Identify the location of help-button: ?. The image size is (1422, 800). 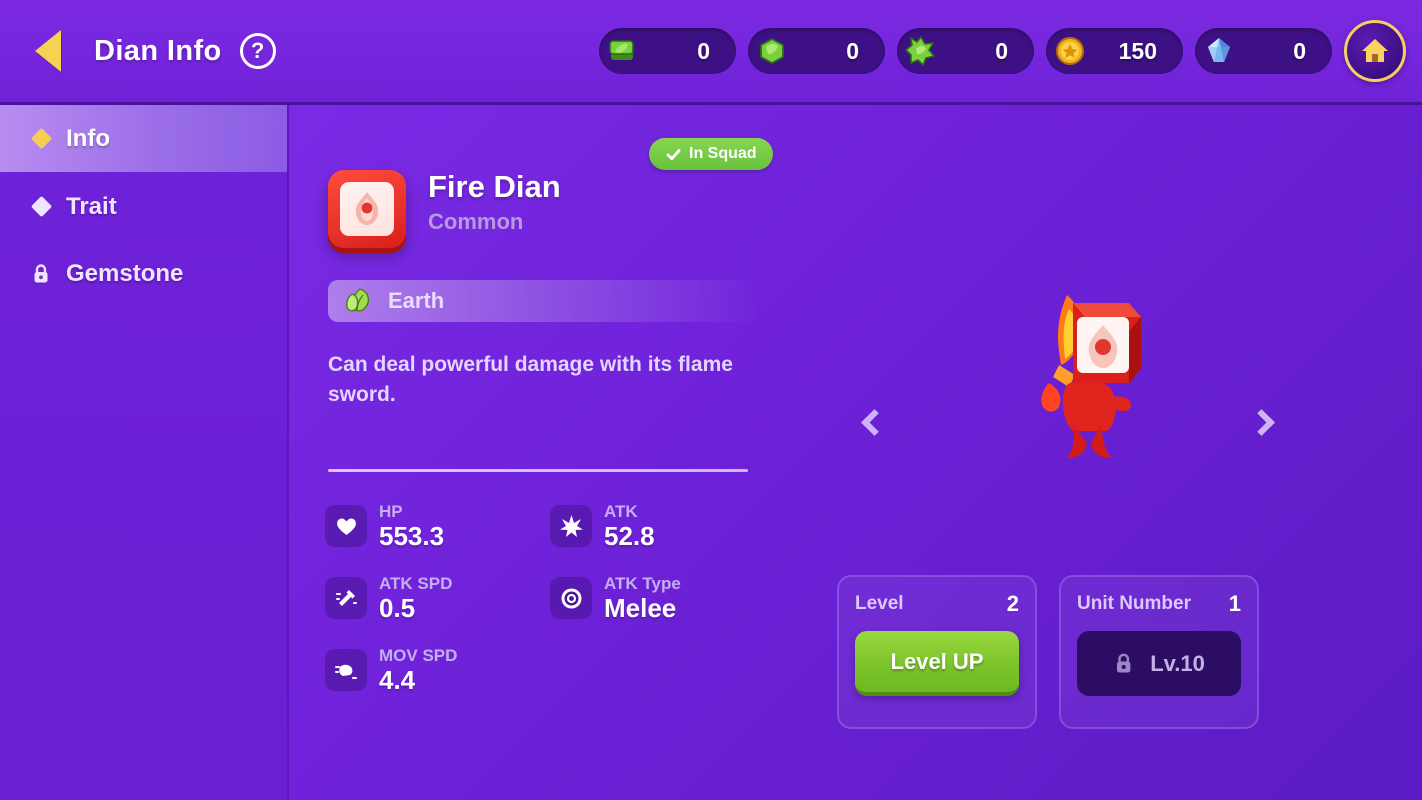
(257, 51).